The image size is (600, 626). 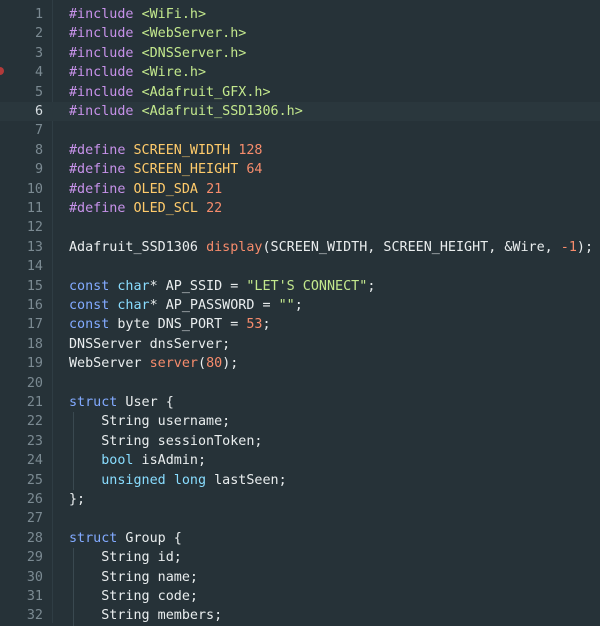 I want to click on code-line: 28 struct Group {, so click(x=300, y=538).